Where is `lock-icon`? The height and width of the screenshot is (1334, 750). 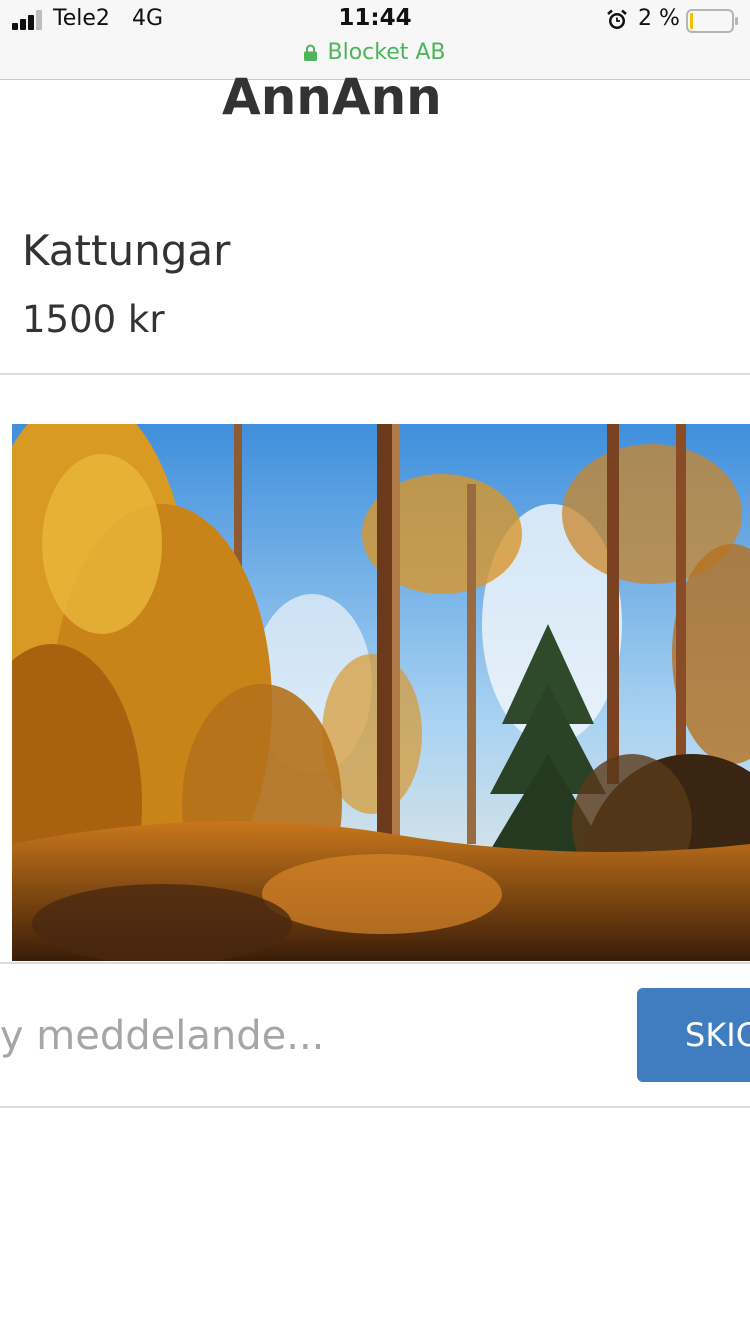 lock-icon is located at coordinates (311, 52).